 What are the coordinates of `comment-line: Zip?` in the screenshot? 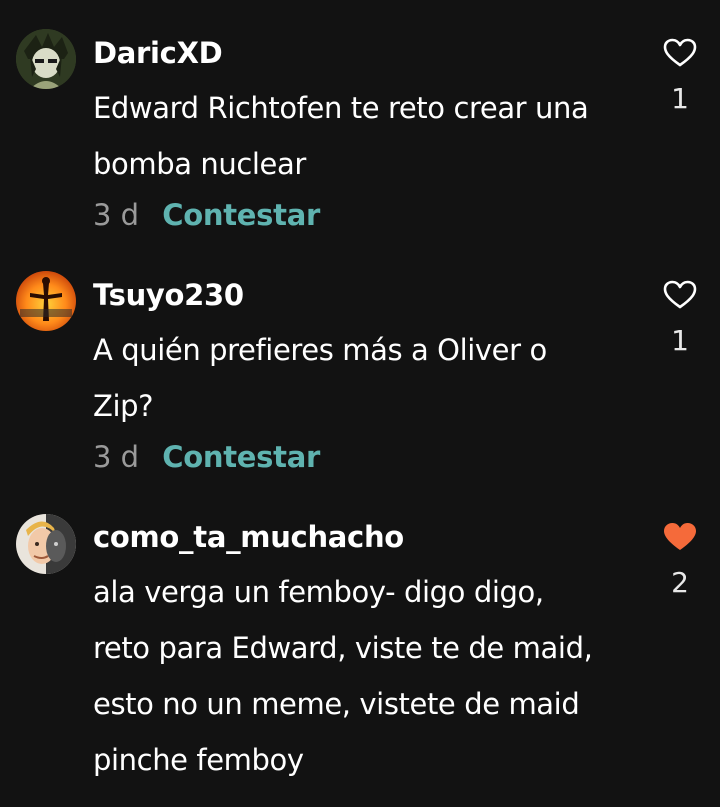 It's located at (123, 406).